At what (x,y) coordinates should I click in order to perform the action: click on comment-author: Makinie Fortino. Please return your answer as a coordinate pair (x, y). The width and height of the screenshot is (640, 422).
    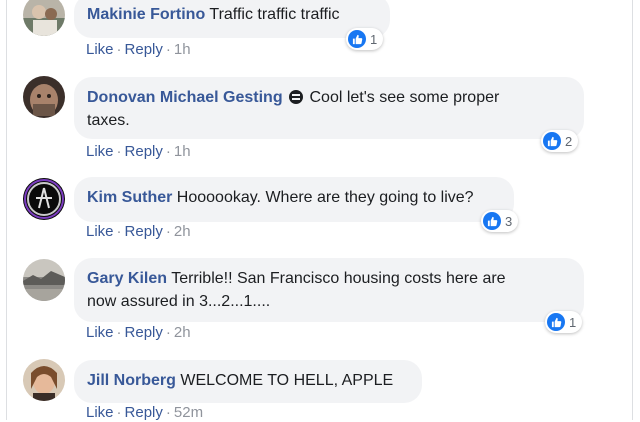
    Looking at the image, I should click on (146, 14).